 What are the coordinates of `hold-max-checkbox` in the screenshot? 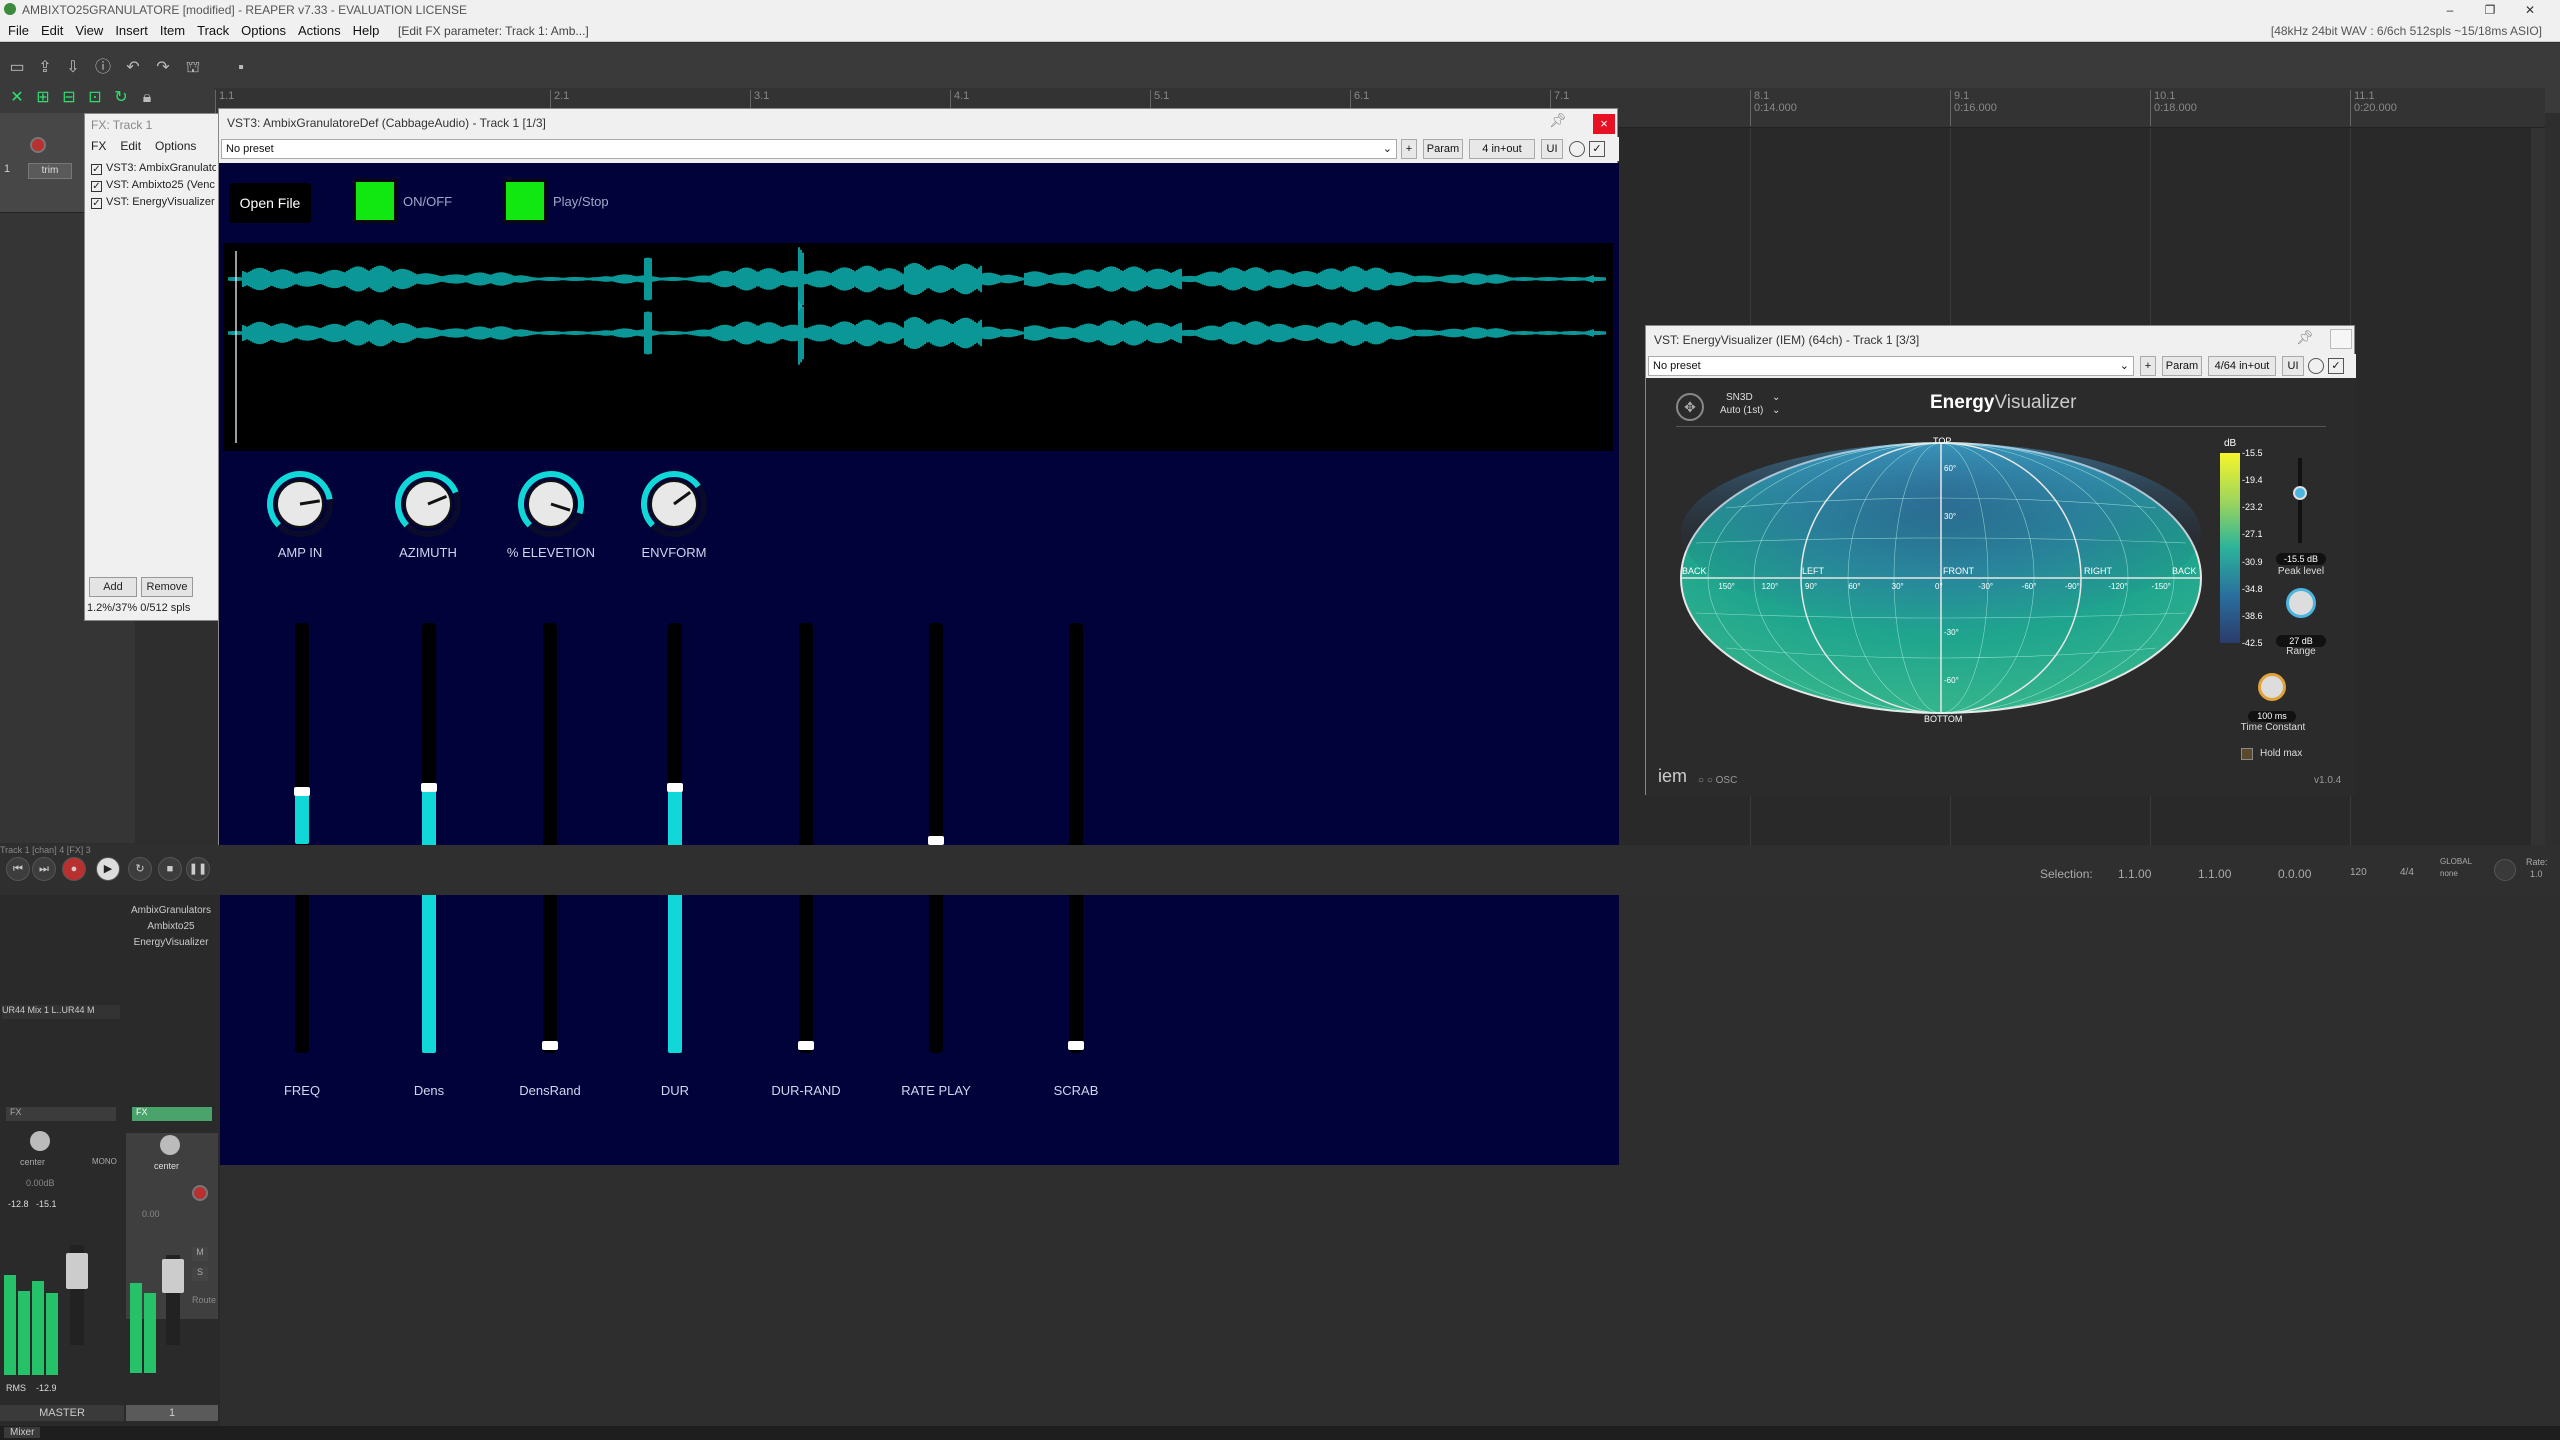 It's located at (2247, 754).